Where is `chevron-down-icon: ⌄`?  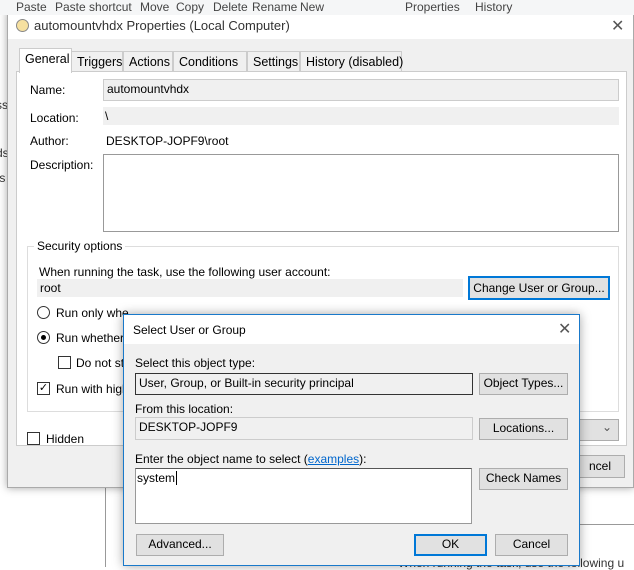 chevron-down-icon: ⌄ is located at coordinates (606, 427).